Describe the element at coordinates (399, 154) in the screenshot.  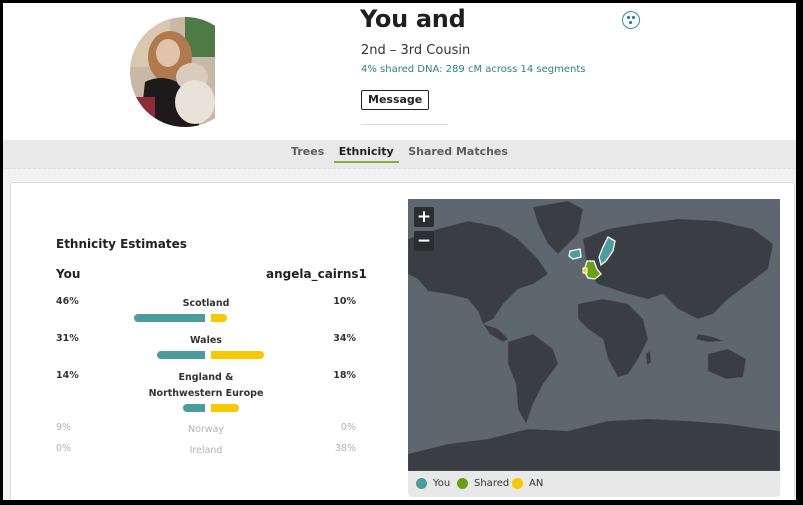
I see `tab-bar: Trees Ethnicity Shared Matches` at that location.